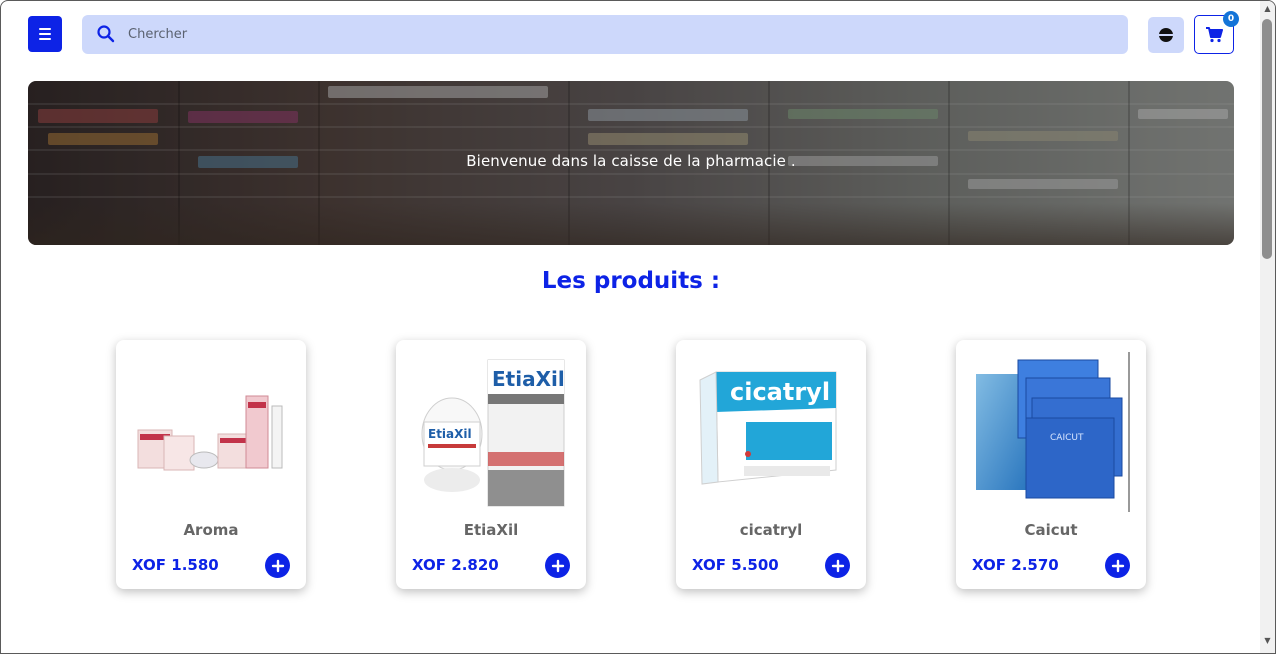 The width and height of the screenshot is (1276, 654). Describe the element at coordinates (735, 565) in the screenshot. I see `product-price: XOF 5.500` at that location.